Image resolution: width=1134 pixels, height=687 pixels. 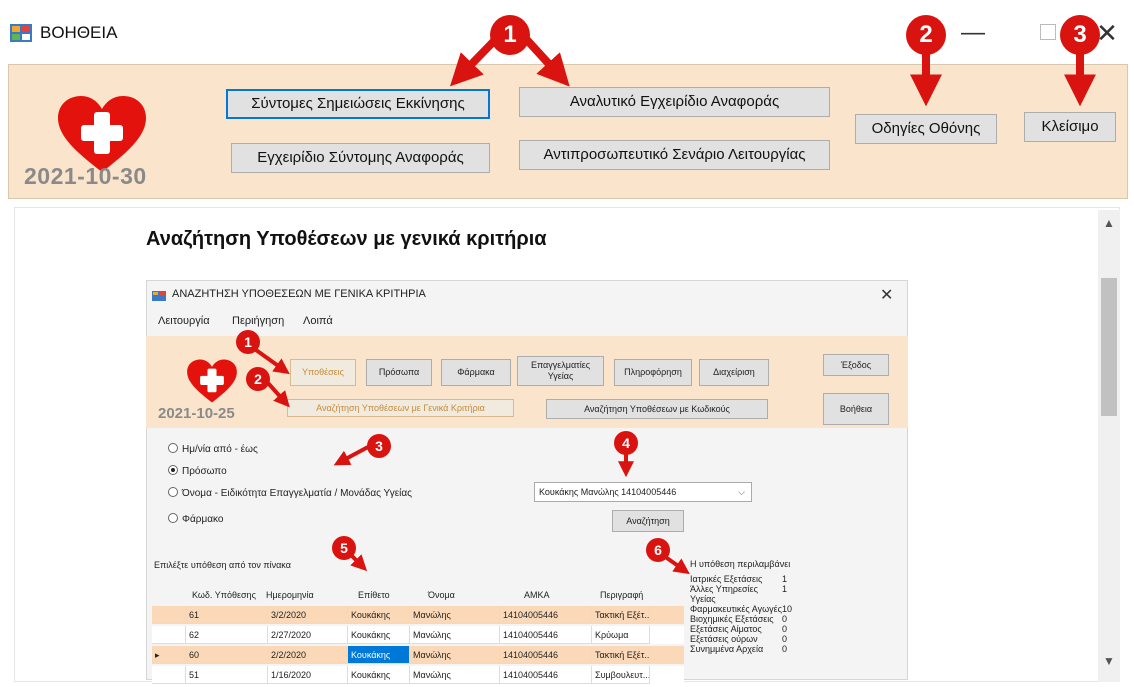 What do you see at coordinates (169, 655) in the screenshot?
I see `row-selector-cell: ▸` at bounding box center [169, 655].